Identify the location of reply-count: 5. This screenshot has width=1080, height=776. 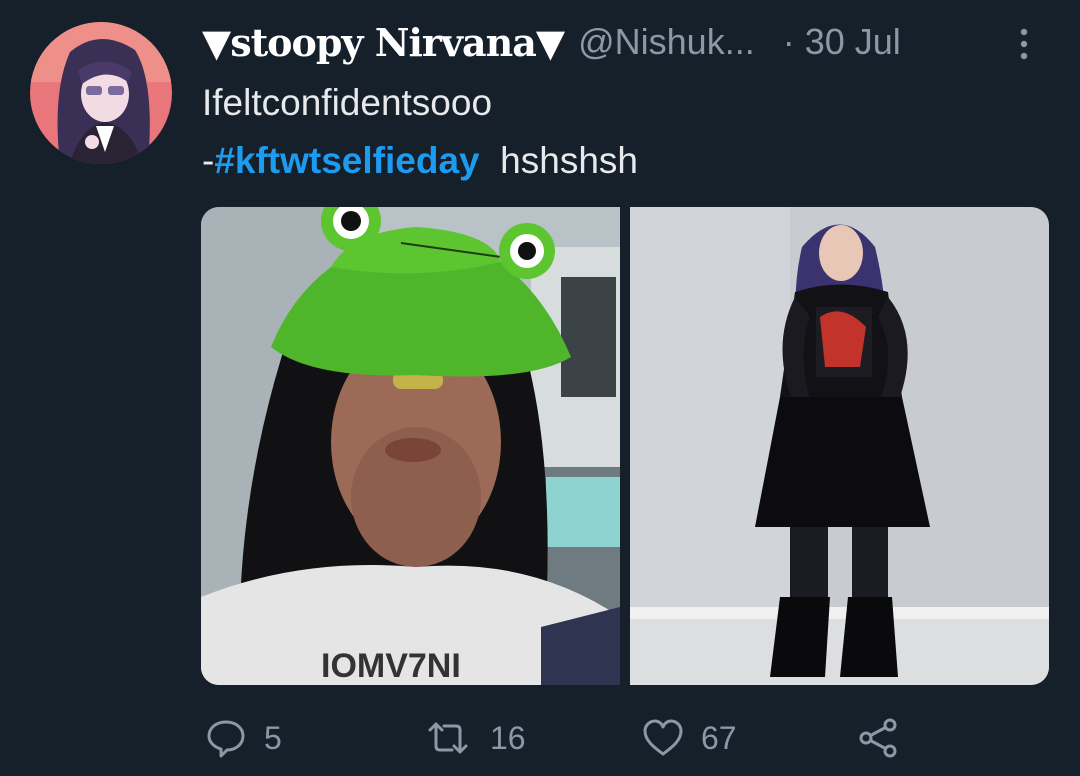
(273, 737).